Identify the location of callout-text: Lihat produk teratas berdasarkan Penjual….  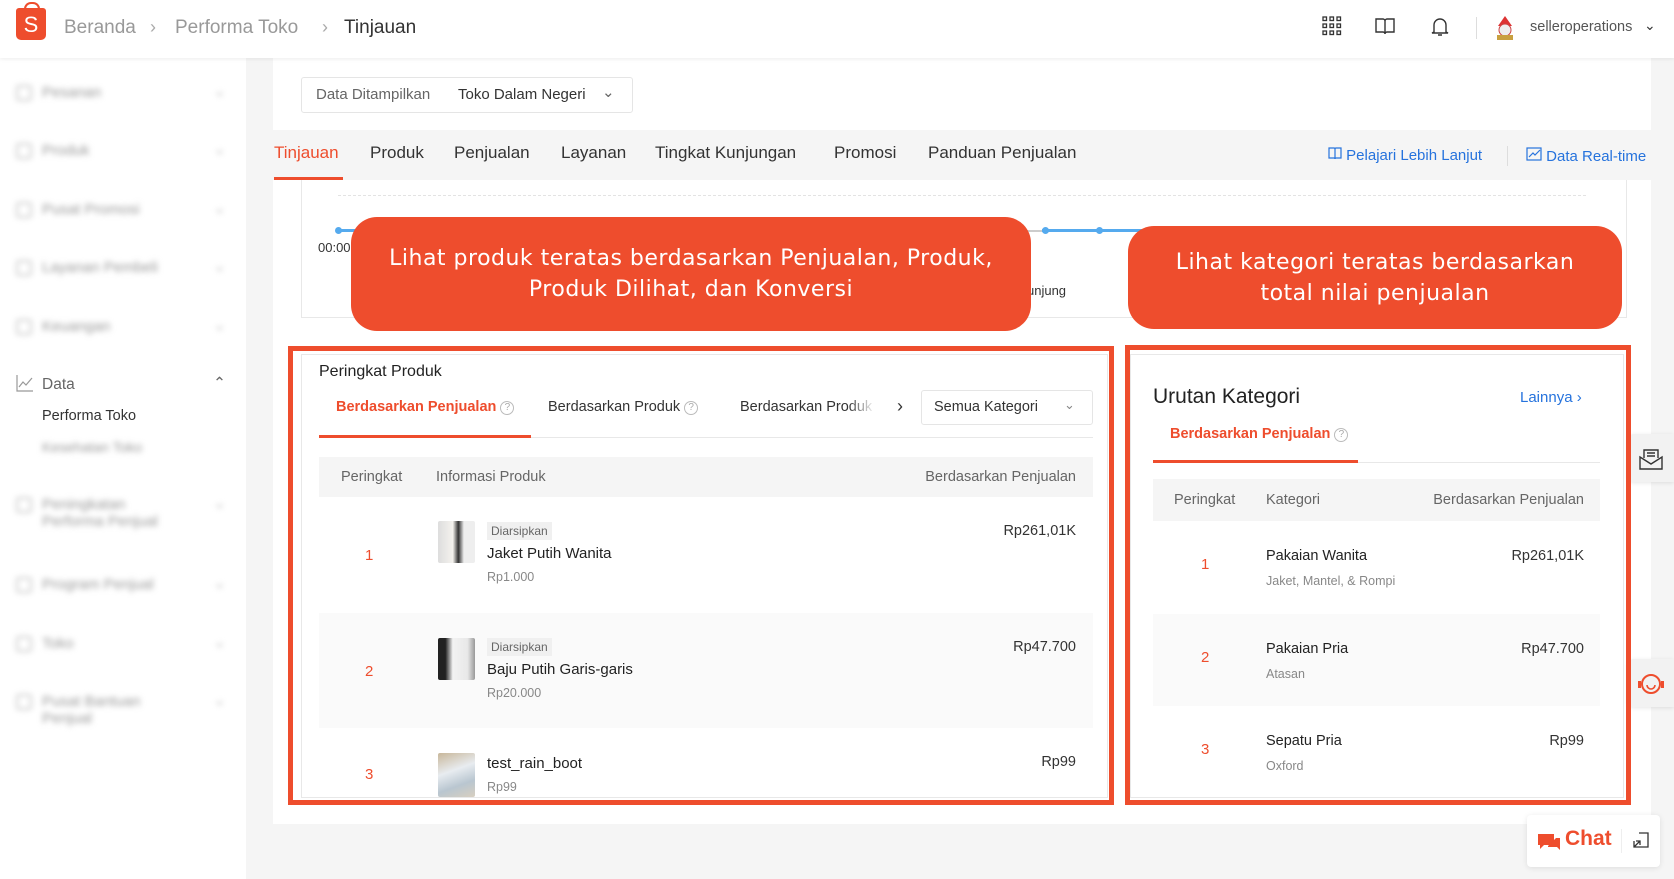
(691, 274).